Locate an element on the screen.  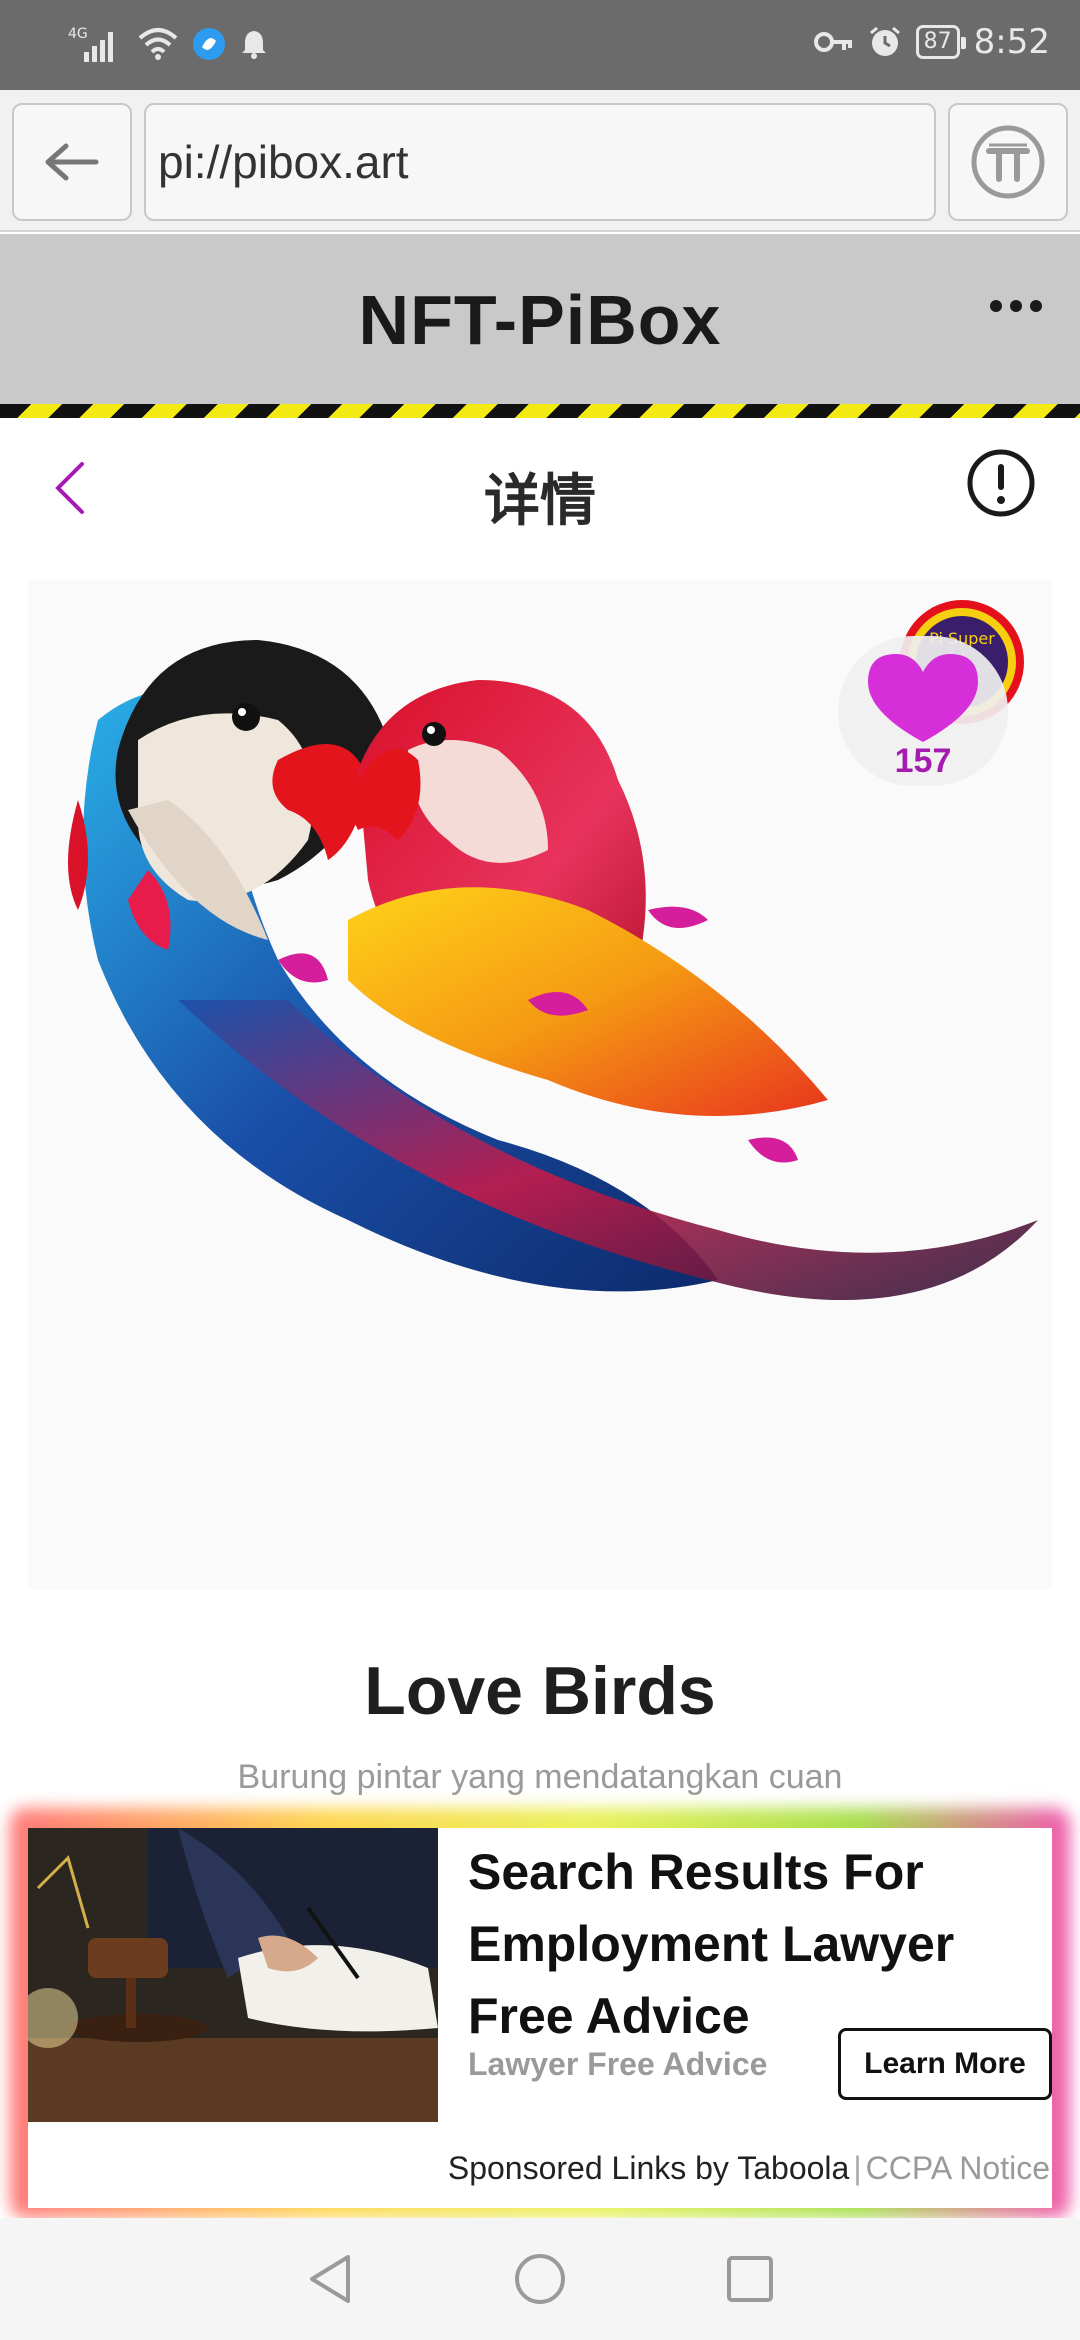
learn-more-button: Learn More is located at coordinates (945, 2064).